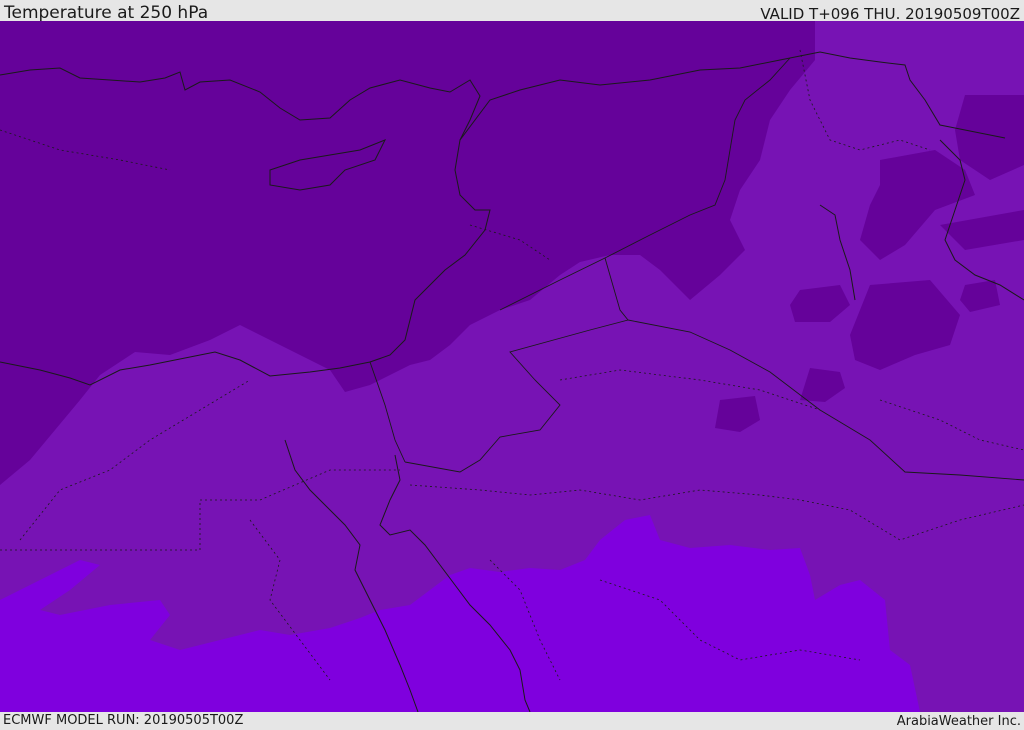 The image size is (1024, 730). I want to click on model-run: ECMWF MODEL RUN: 20190505T00Z, so click(123, 720).